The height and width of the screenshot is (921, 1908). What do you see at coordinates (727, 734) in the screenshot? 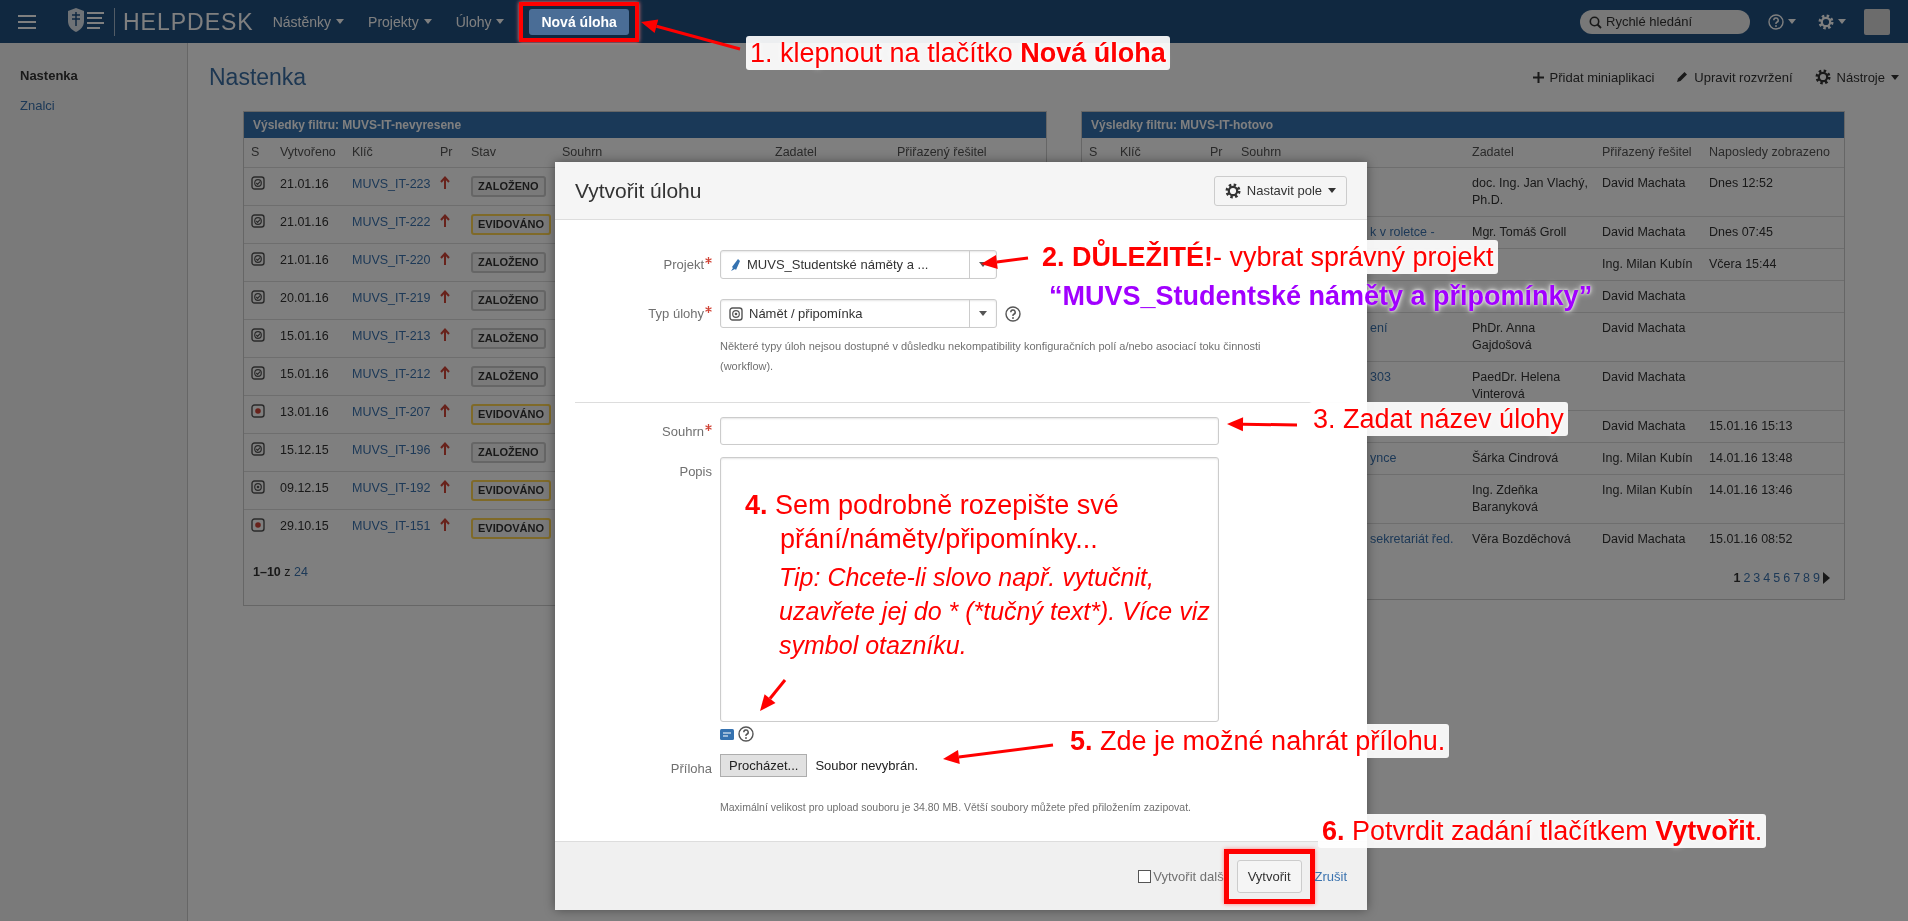
I see `text-style-icon` at bounding box center [727, 734].